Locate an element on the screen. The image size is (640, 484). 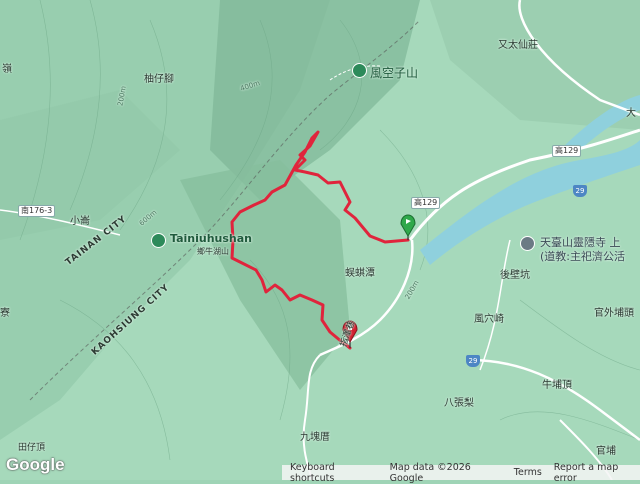
place-label: 後壁坑 is located at coordinates (515, 275).